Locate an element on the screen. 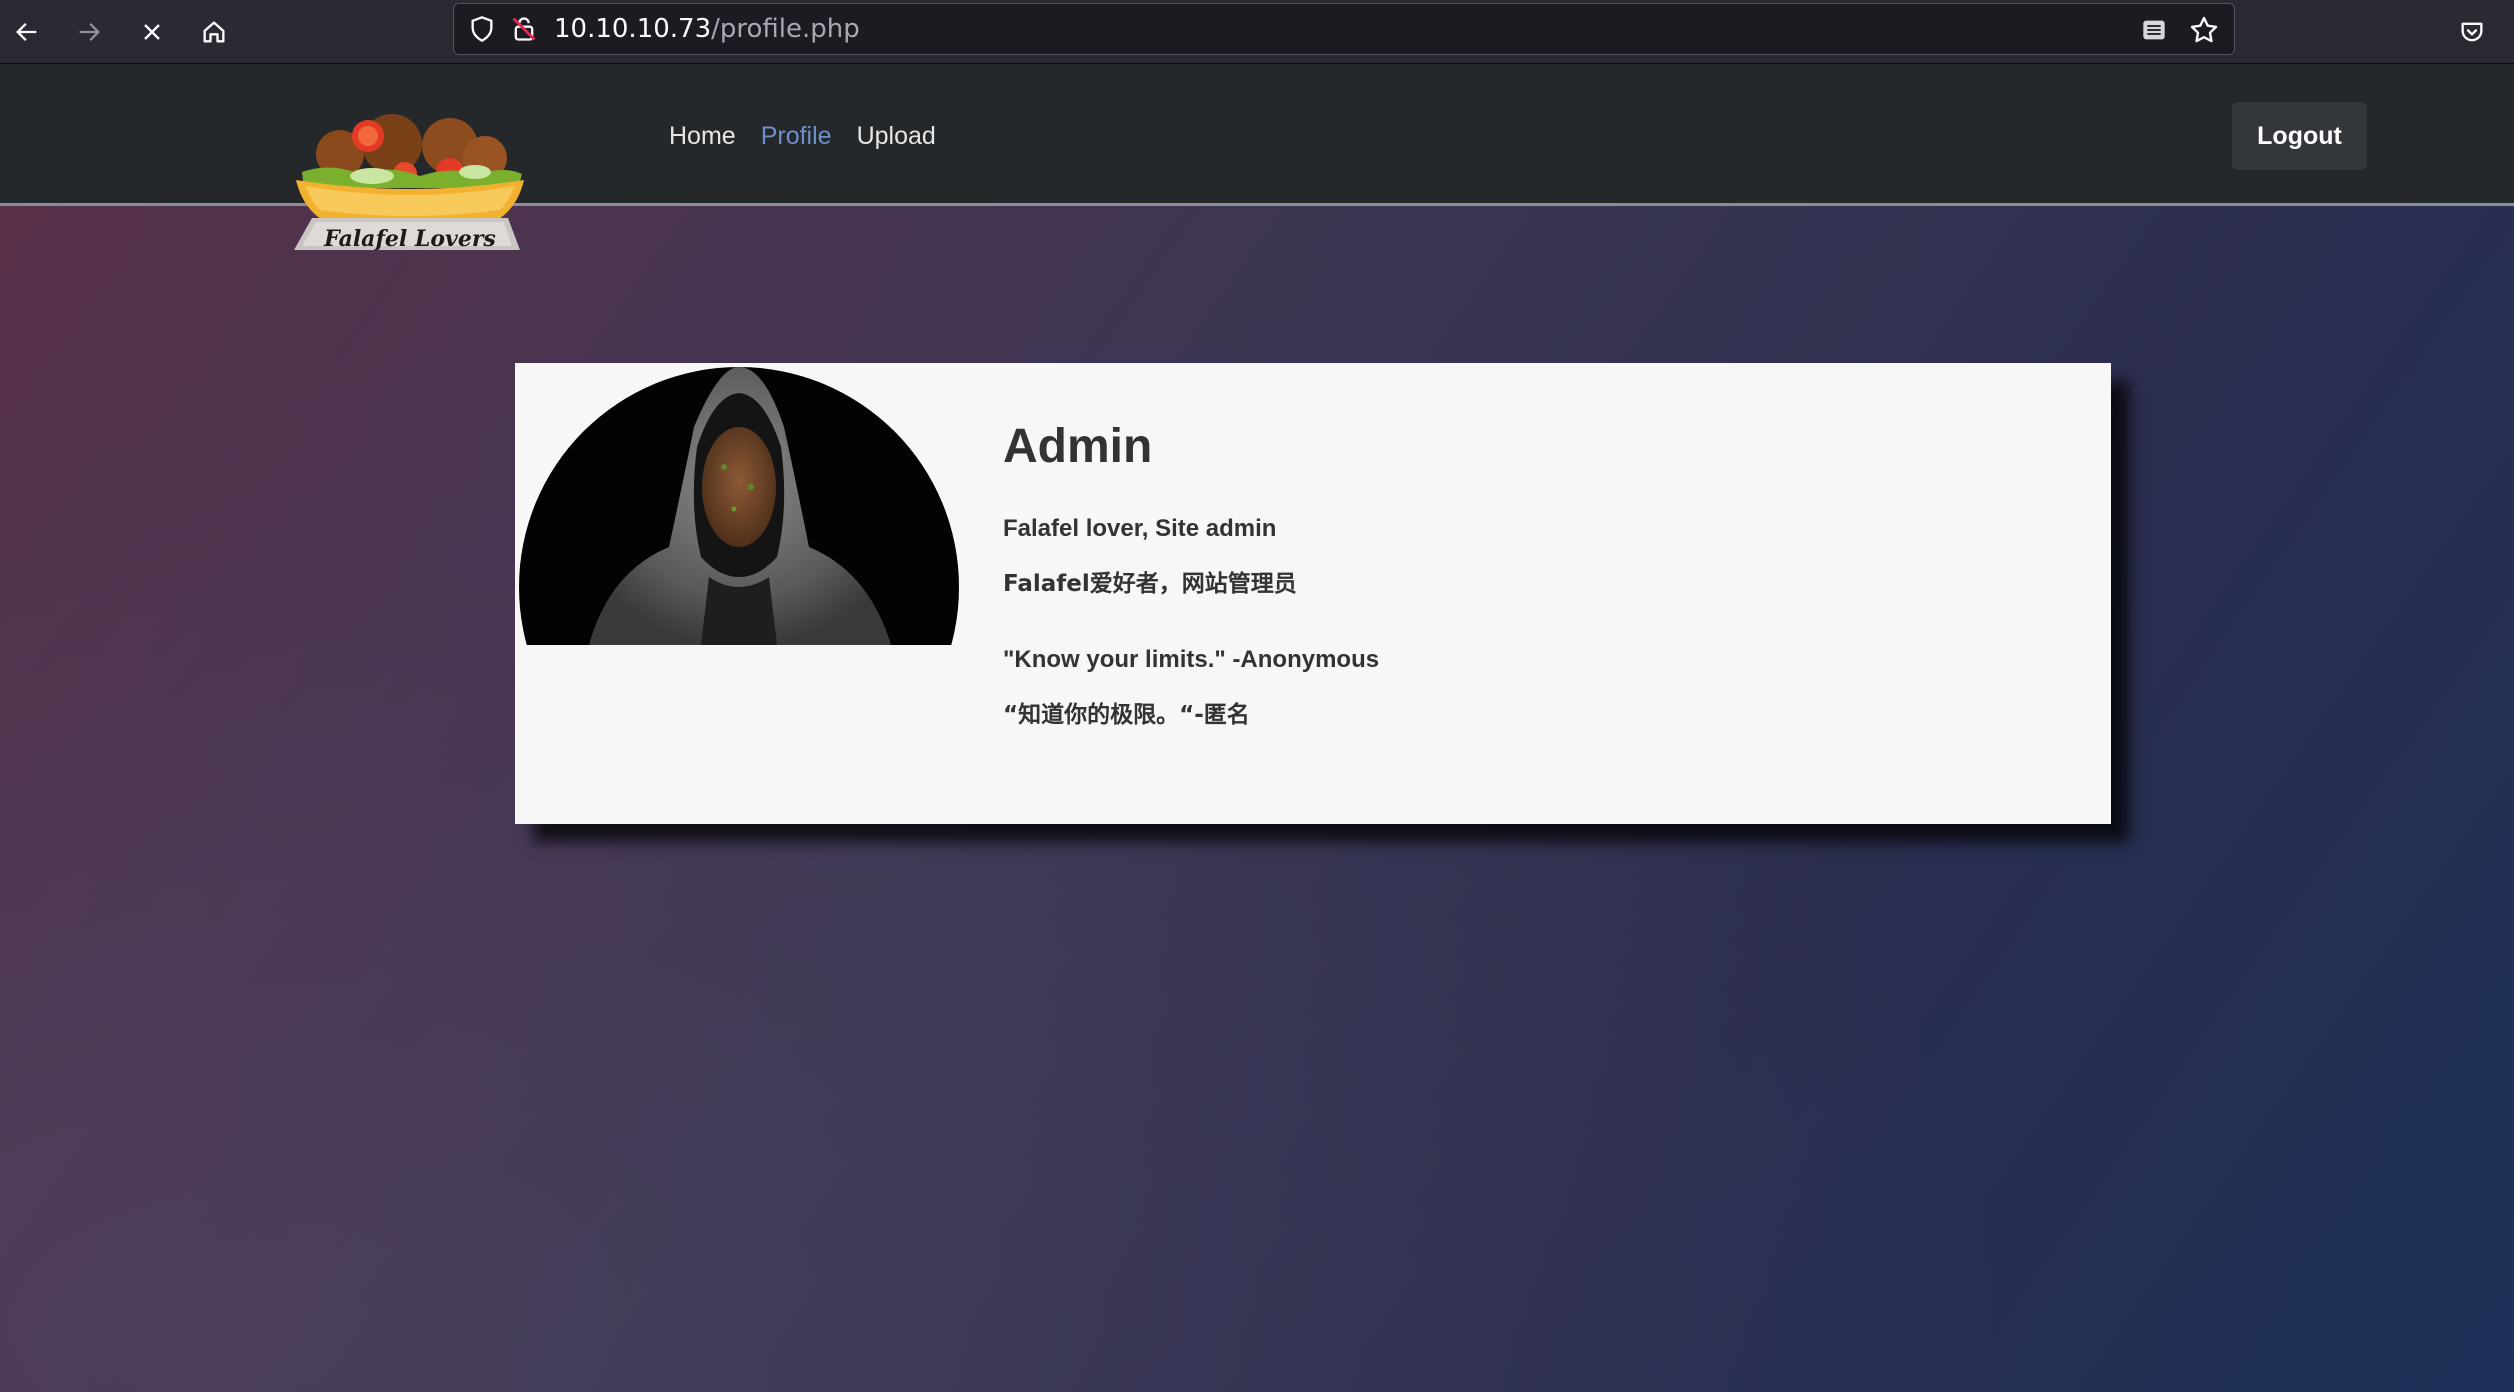 The image size is (2514, 1392). profile-info: Admin is located at coordinates (1077, 446).